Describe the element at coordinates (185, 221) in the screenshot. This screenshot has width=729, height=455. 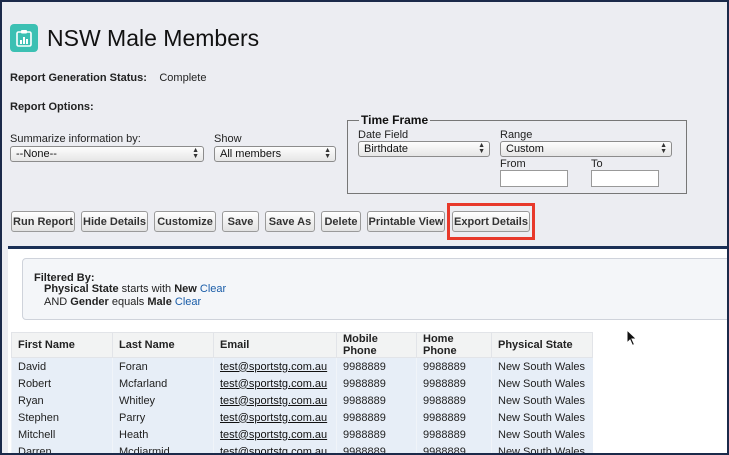
I see `customize-button: Customize` at that location.